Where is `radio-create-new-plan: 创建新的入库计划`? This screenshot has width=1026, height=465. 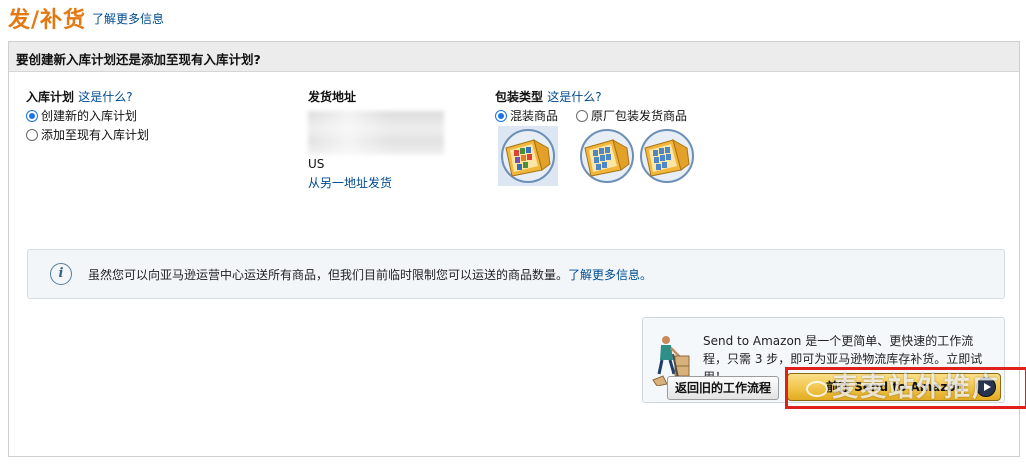
radio-create-new-plan: 创建新的入库计划 is located at coordinates (87, 115).